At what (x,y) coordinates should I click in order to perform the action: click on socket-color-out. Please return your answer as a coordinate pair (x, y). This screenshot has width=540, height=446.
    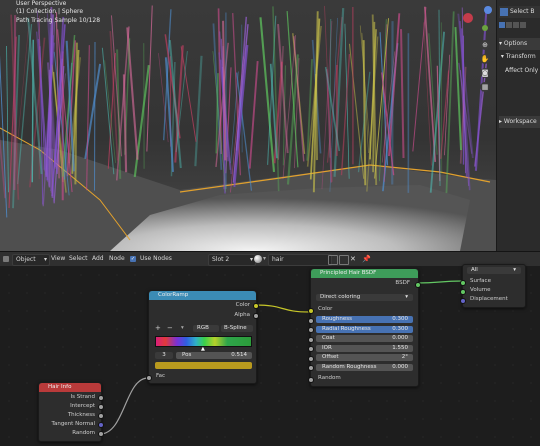
    Looking at the image, I should click on (256, 306).